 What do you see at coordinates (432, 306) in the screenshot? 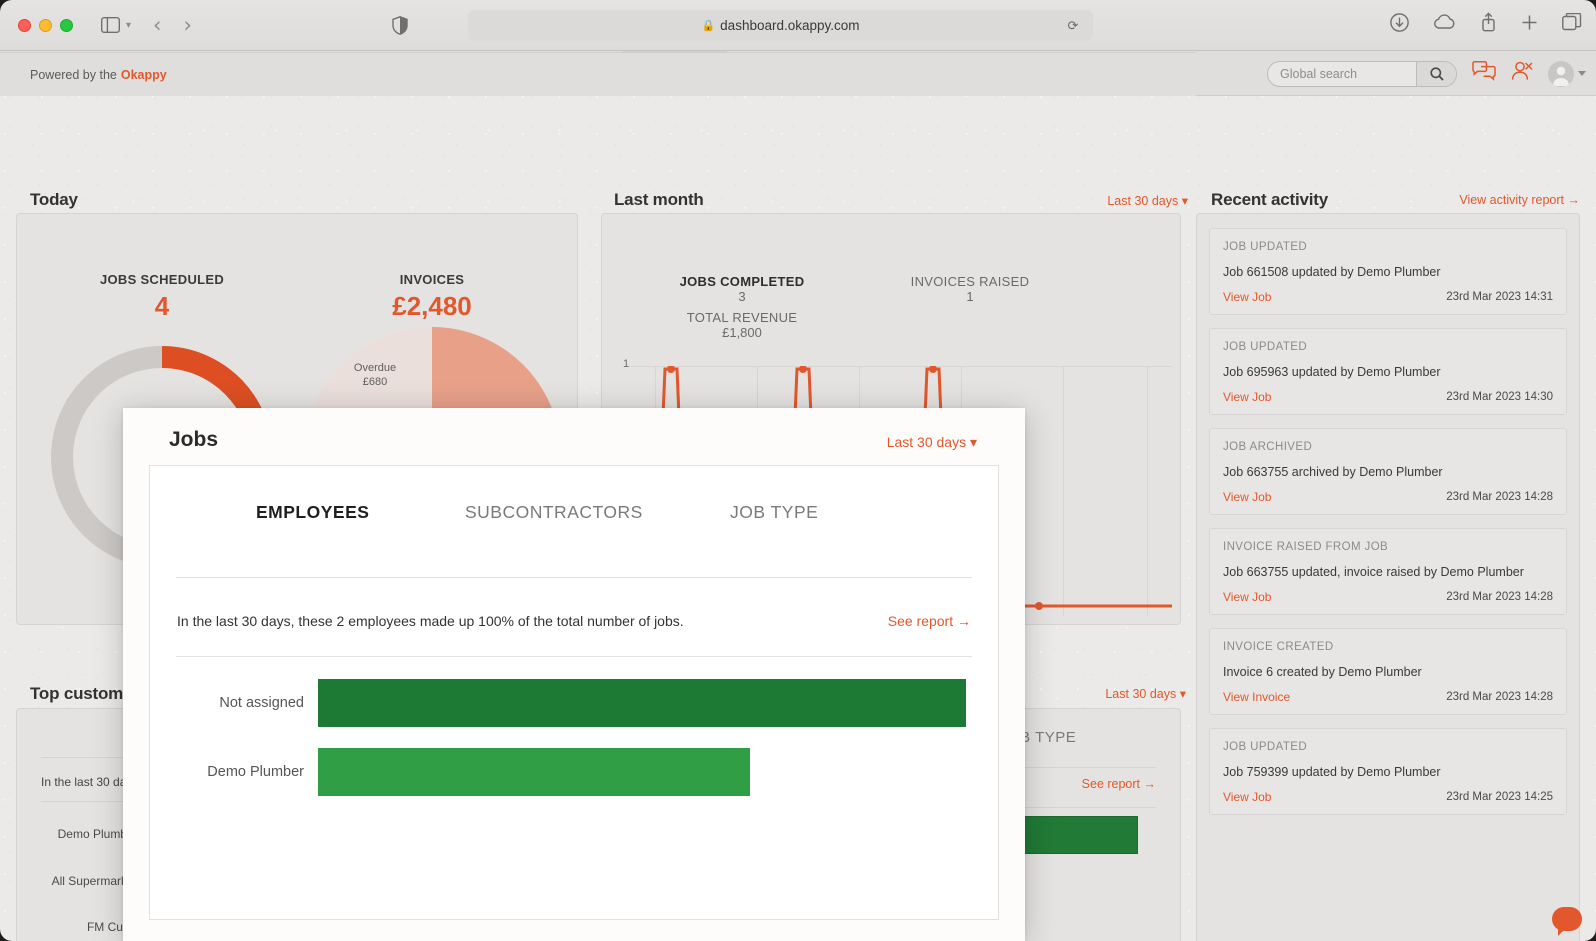
I see `invoices-value: £2,480` at bounding box center [432, 306].